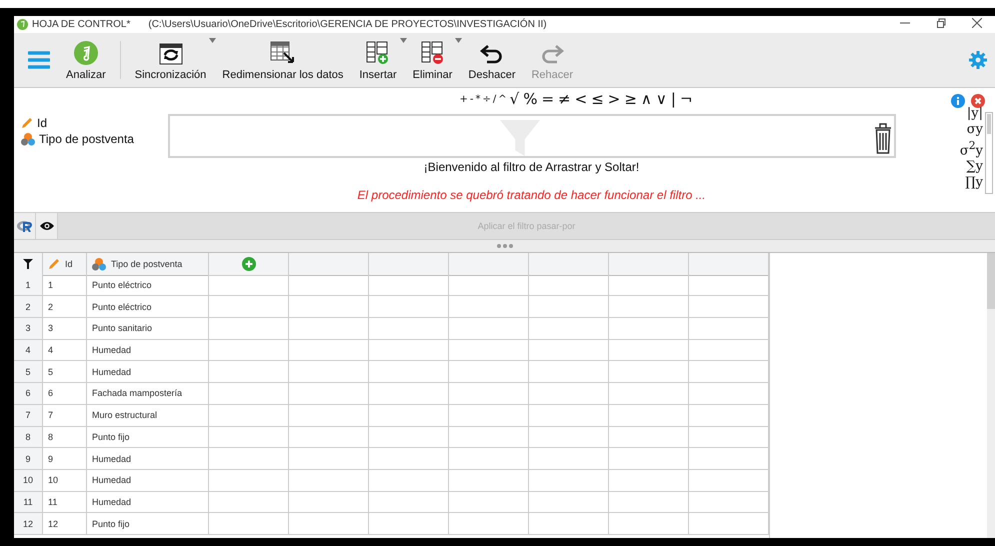 Image resolution: width=995 pixels, height=546 pixels. Describe the element at coordinates (646, 99) in the screenshot. I see `operator-button: ∧` at that location.